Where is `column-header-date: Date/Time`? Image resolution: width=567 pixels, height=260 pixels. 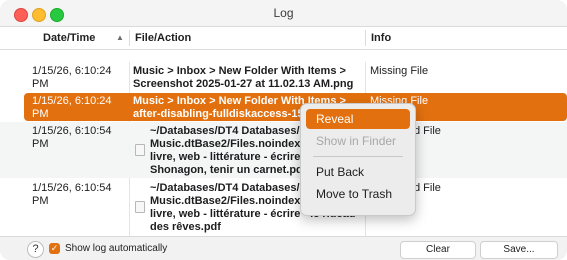 column-header-date: Date/Time is located at coordinates (69, 38).